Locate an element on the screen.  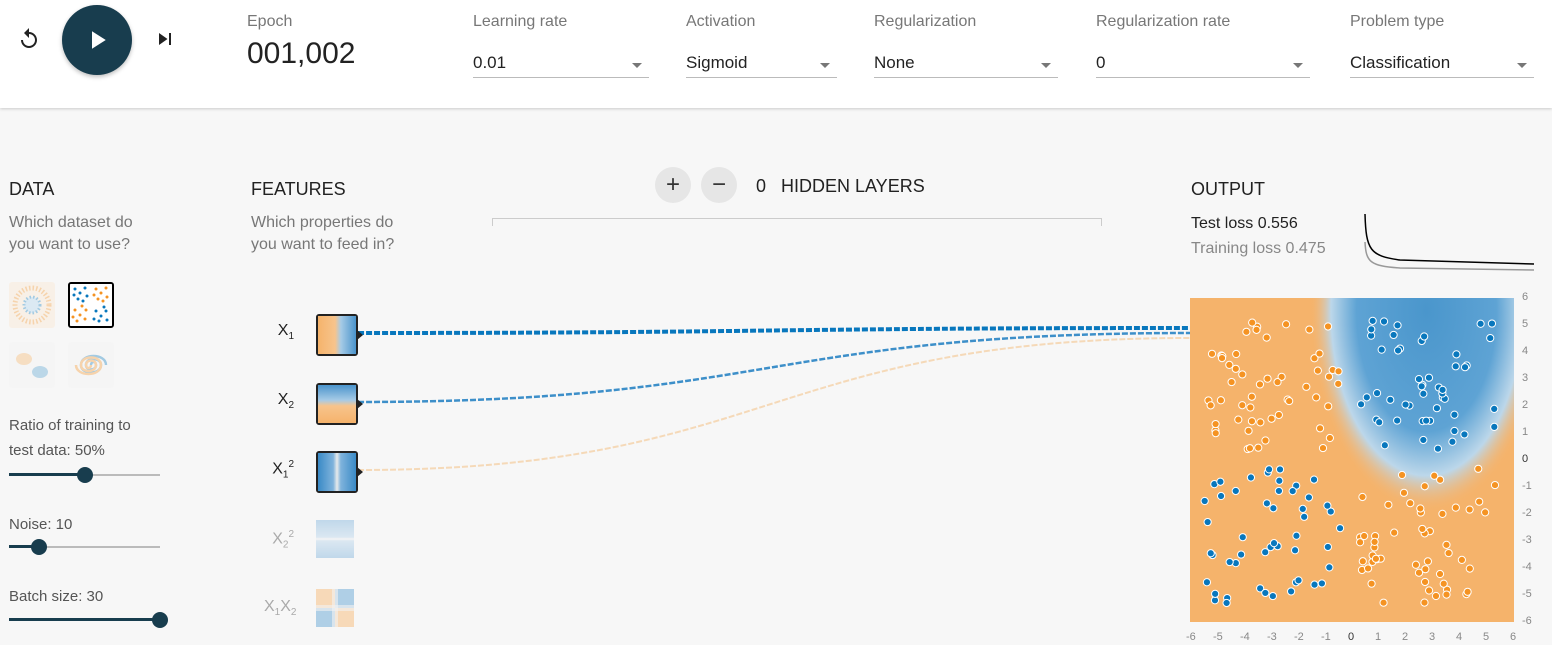
plus-icon: + is located at coordinates (672, 184).